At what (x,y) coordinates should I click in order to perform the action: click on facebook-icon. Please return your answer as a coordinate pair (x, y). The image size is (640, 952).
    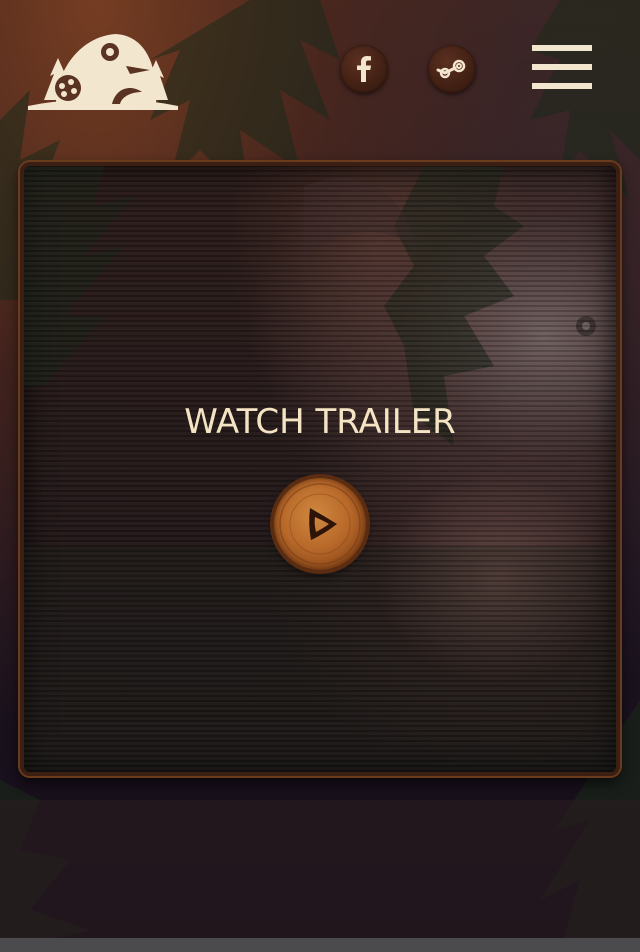
    Looking at the image, I should click on (364, 69).